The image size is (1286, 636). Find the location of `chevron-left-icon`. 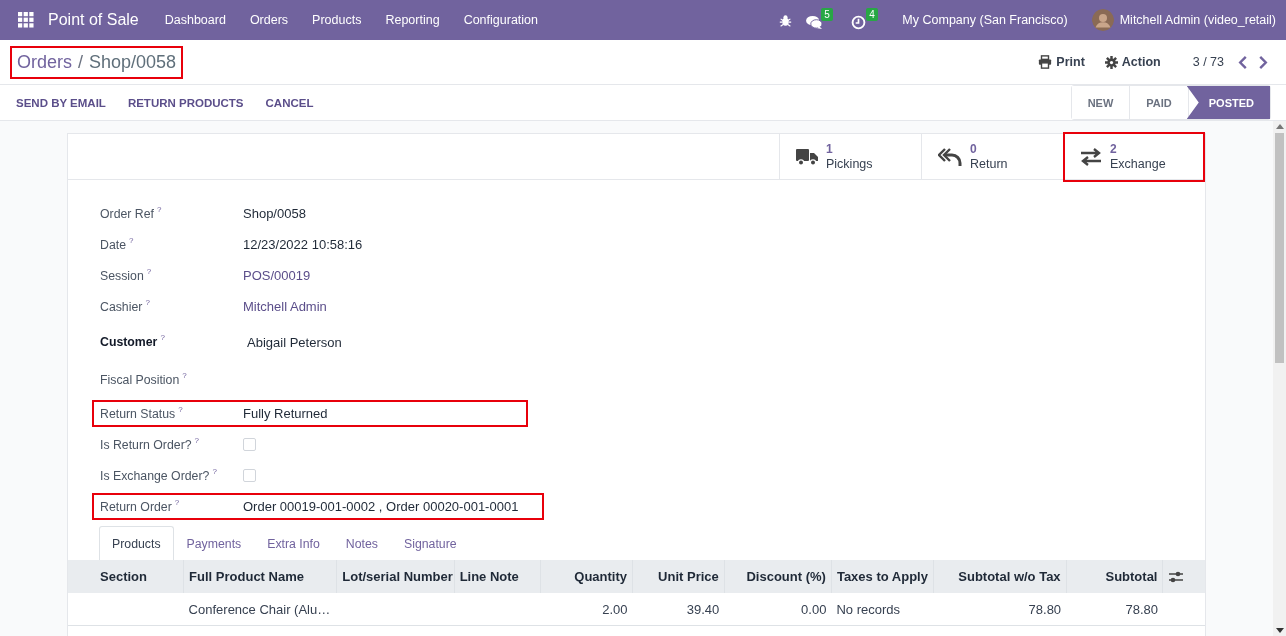

chevron-left-icon is located at coordinates (1243, 62).